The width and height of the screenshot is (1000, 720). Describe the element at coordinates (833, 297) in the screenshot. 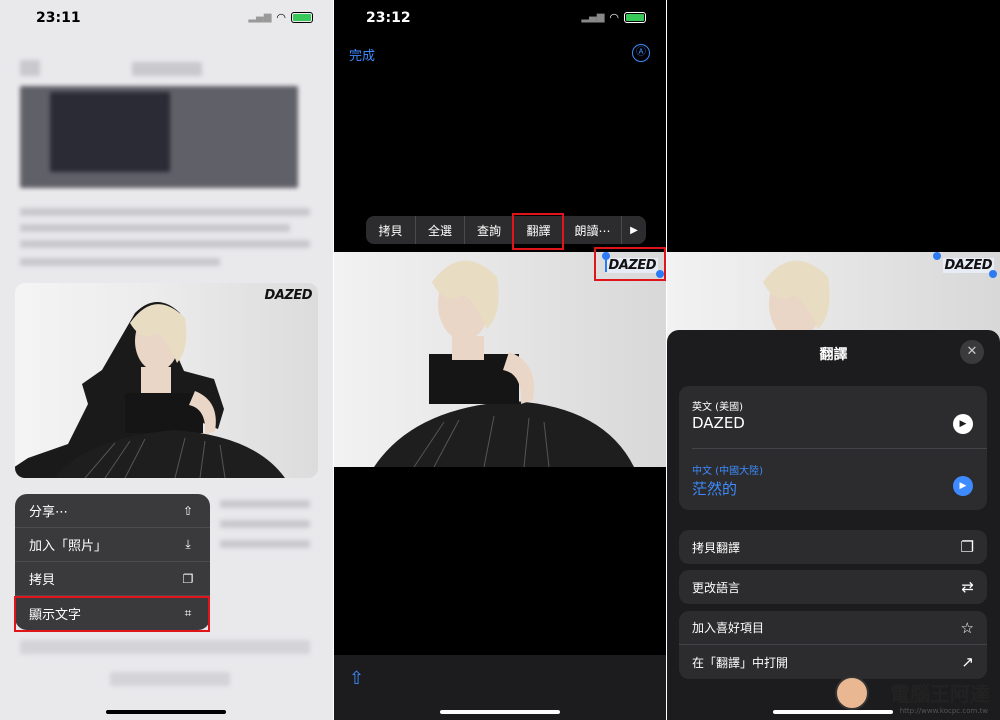

I see `photo-partial: DAZED` at that location.